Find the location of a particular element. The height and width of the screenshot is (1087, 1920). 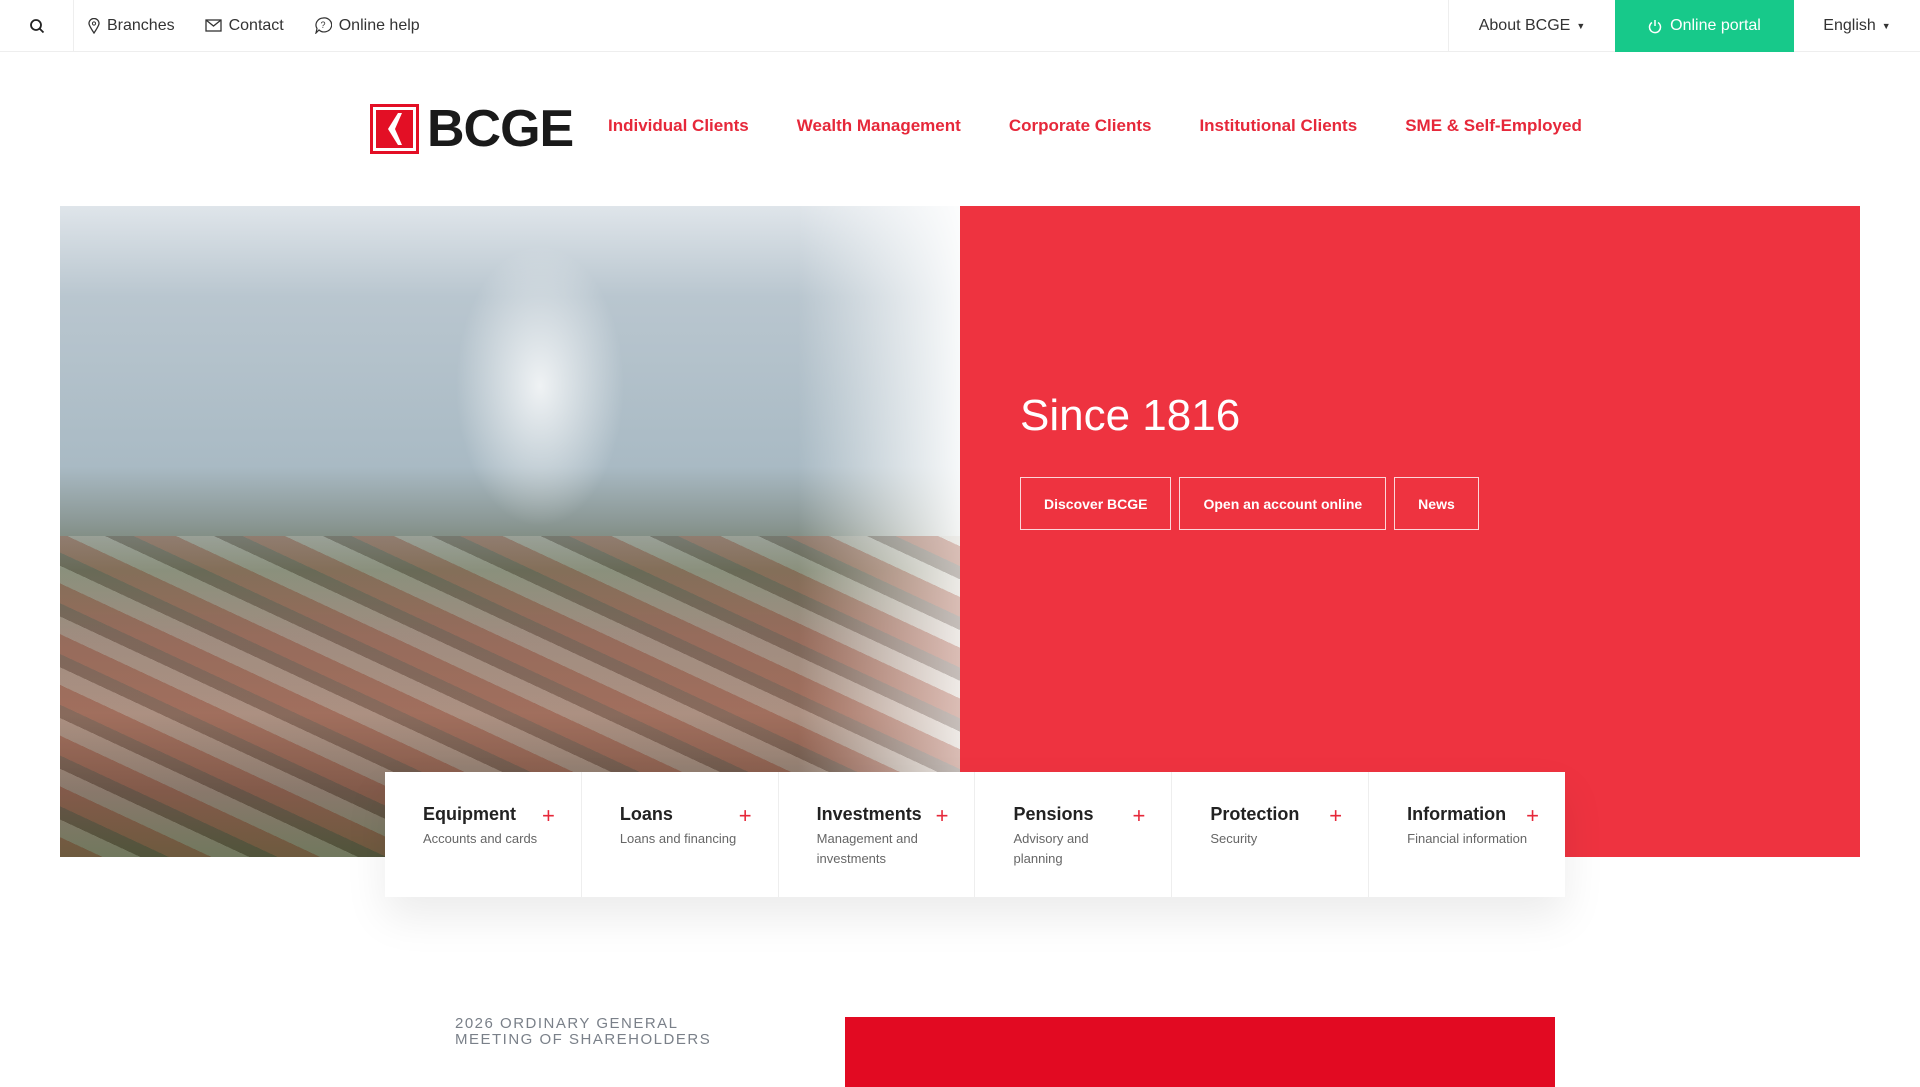

contact-label: Contact is located at coordinates (256, 25).